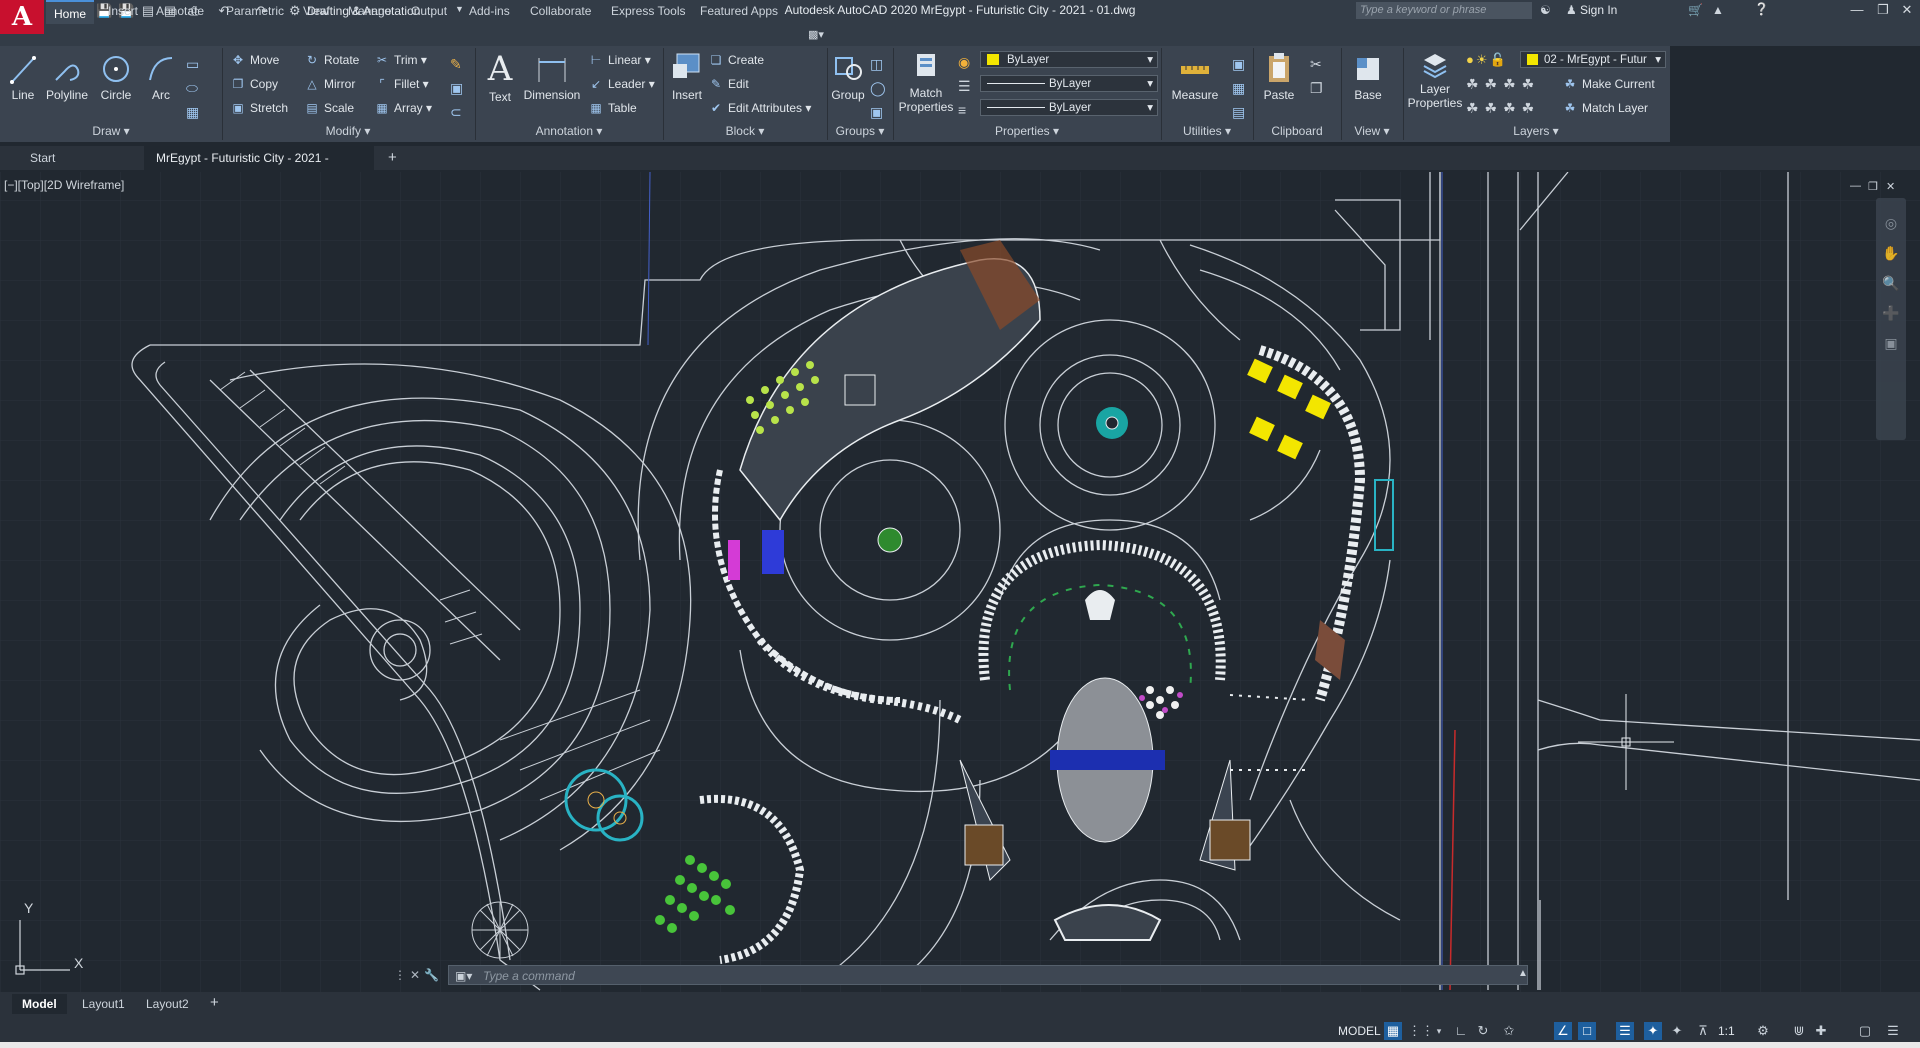 The height and width of the screenshot is (1048, 1920). What do you see at coordinates (1608, 84) in the screenshot?
I see `make-current-button: ☘ Make Current` at bounding box center [1608, 84].